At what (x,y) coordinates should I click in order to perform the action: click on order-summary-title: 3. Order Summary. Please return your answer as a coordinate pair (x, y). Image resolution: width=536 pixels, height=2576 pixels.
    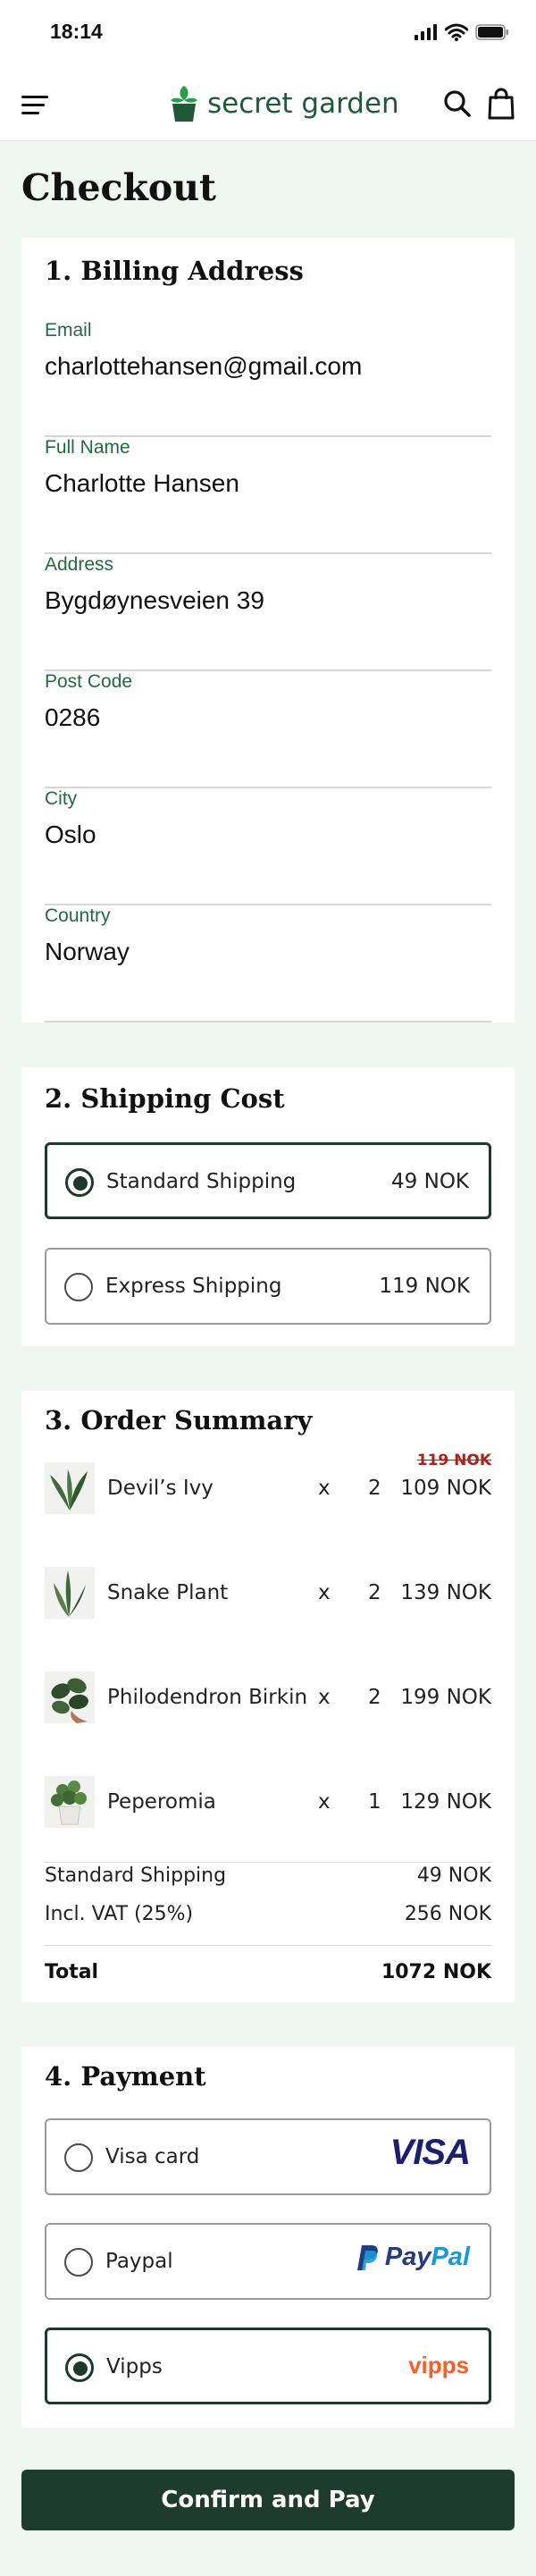
    Looking at the image, I should click on (179, 1420).